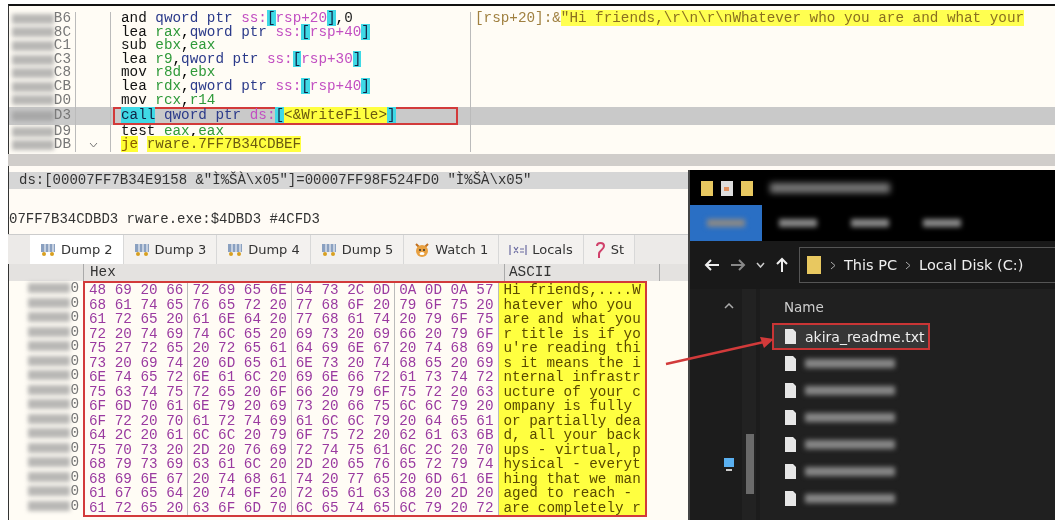 This screenshot has width=1055, height=520. Describe the element at coordinates (343, 478) in the screenshot. I see `hex-bytes: 74 20 77 65` at that location.